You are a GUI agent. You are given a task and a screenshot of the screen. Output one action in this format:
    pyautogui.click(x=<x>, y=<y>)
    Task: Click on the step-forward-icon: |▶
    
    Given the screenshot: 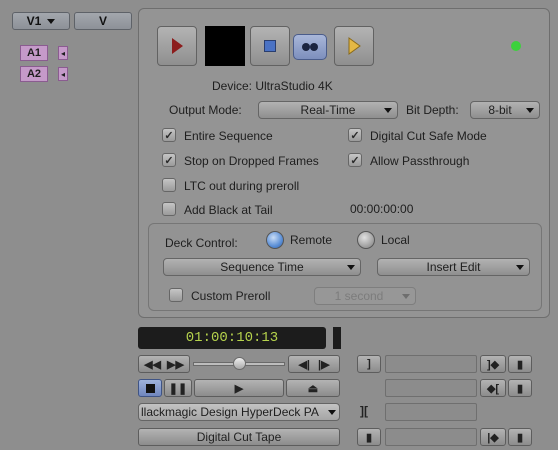 What is the action you would take?
    pyautogui.click(x=324, y=364)
    